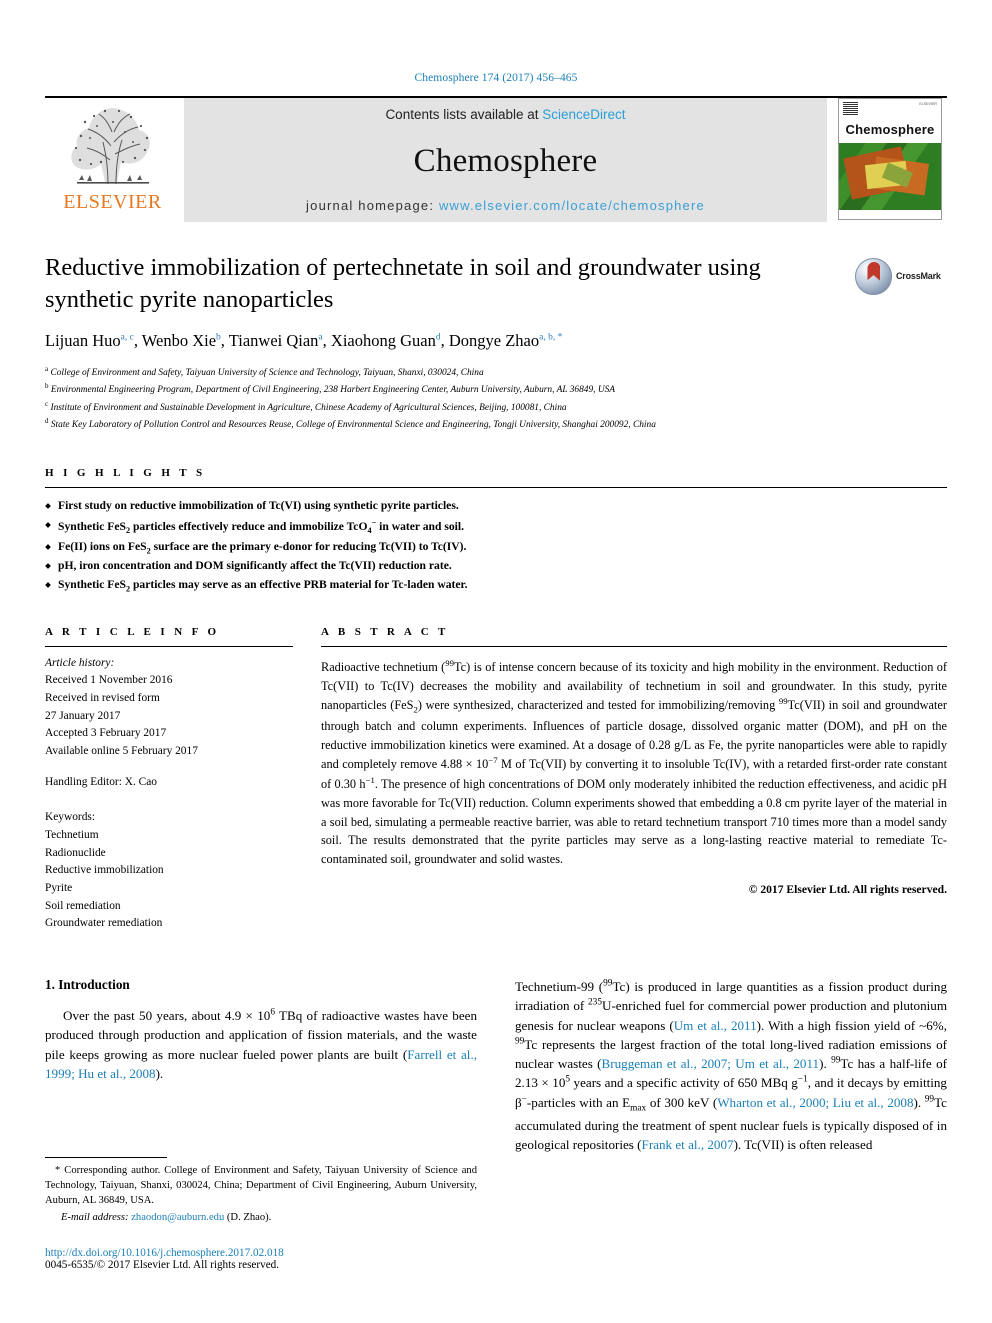  Describe the element at coordinates (572, 205) in the screenshot. I see `journal-homepage-link: www.elsevier.com/locate/chemosphere` at that location.